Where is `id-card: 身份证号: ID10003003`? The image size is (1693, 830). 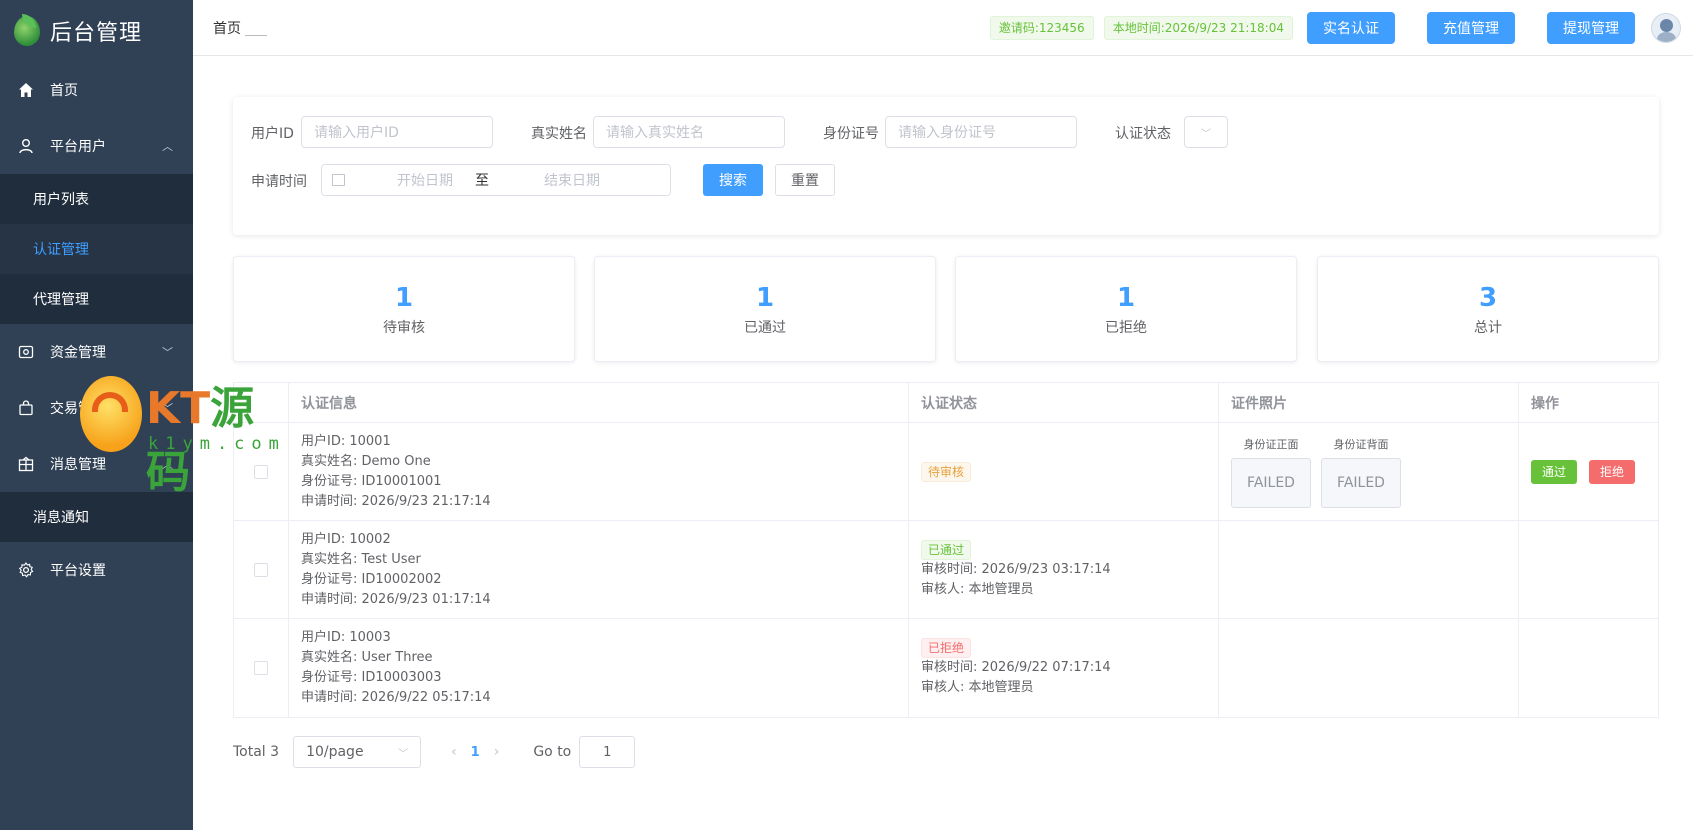 id-card: 身份证号: ID10003003 is located at coordinates (371, 677).